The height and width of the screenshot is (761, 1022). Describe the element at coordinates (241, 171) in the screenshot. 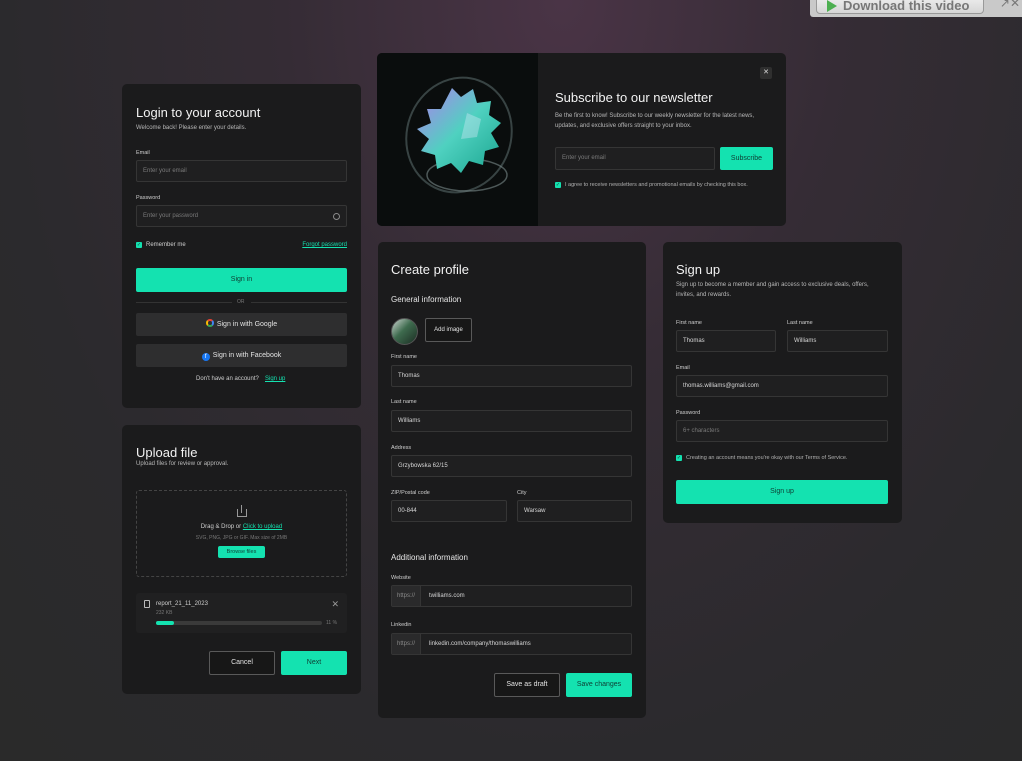

I see `email-field: Enter your email` at that location.